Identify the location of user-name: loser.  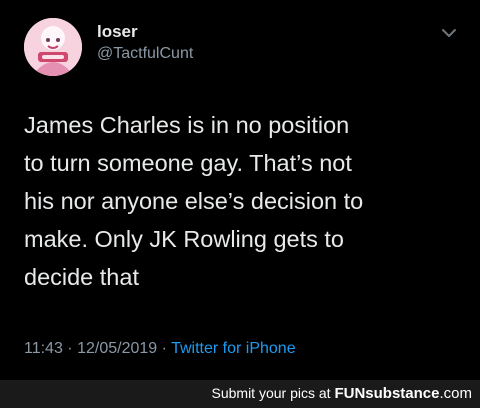
(117, 32).